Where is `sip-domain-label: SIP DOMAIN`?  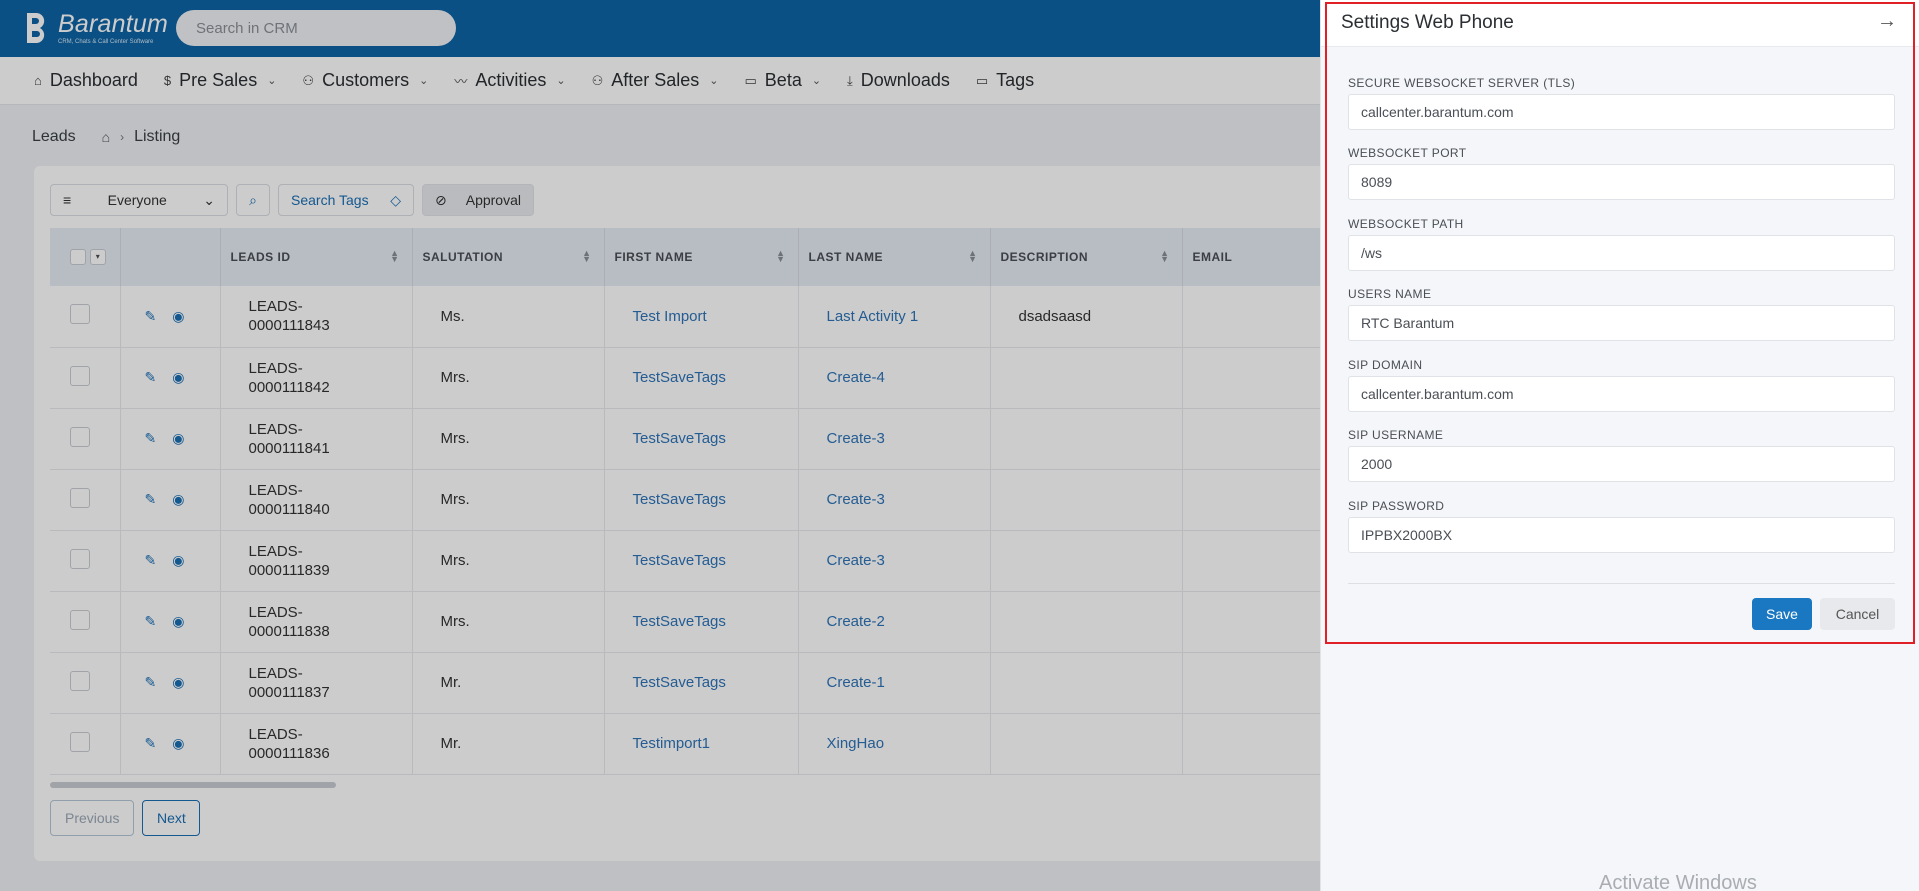 sip-domain-label: SIP DOMAIN is located at coordinates (1385, 365).